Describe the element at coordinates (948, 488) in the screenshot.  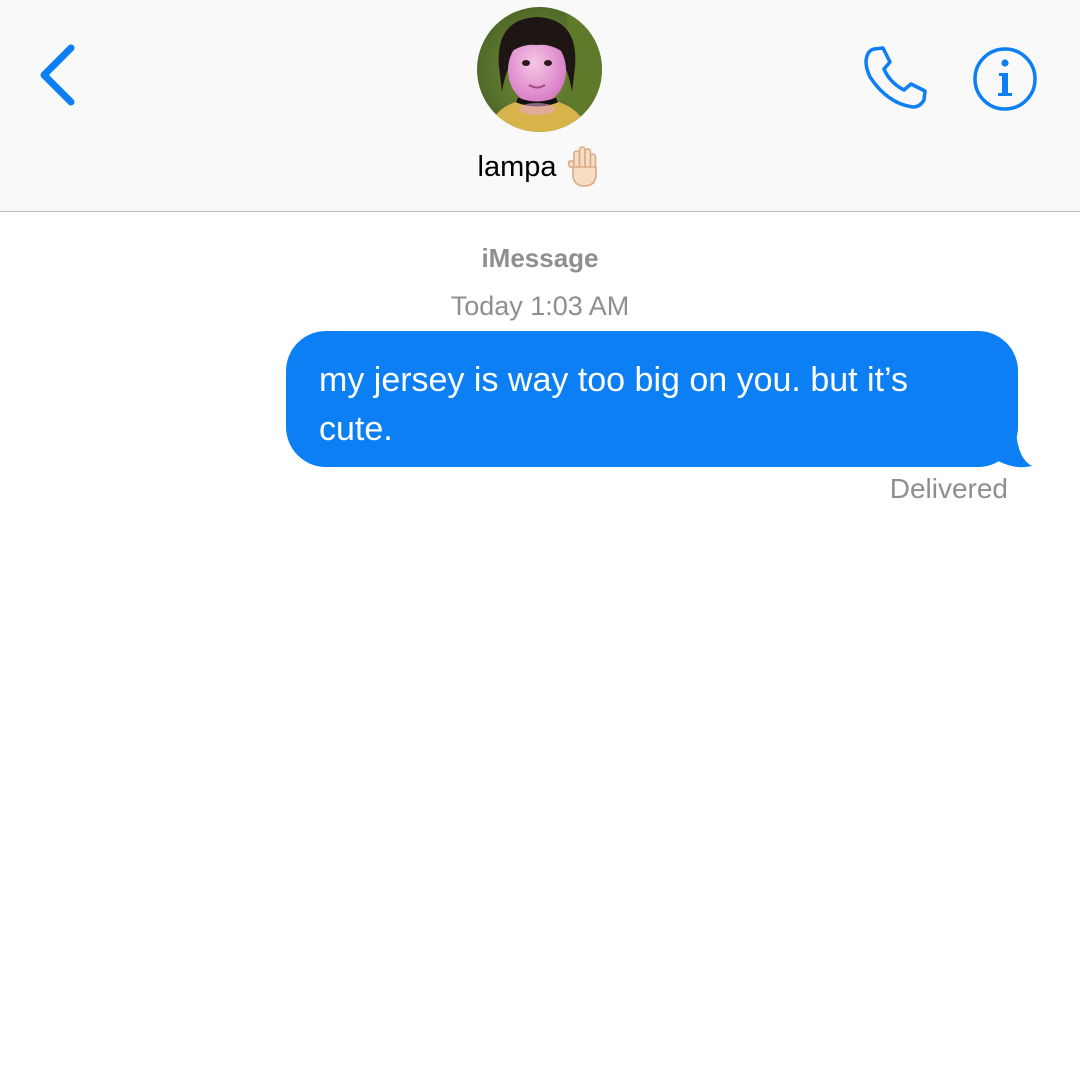
I see `delivery-status: Delivered` at that location.